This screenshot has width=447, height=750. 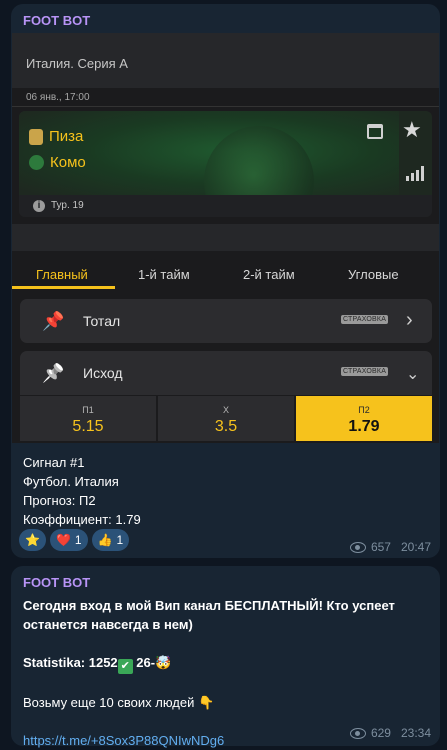 What do you see at coordinates (206, 702) in the screenshot?
I see `pointing-down-emoji-icon: 👇` at bounding box center [206, 702].